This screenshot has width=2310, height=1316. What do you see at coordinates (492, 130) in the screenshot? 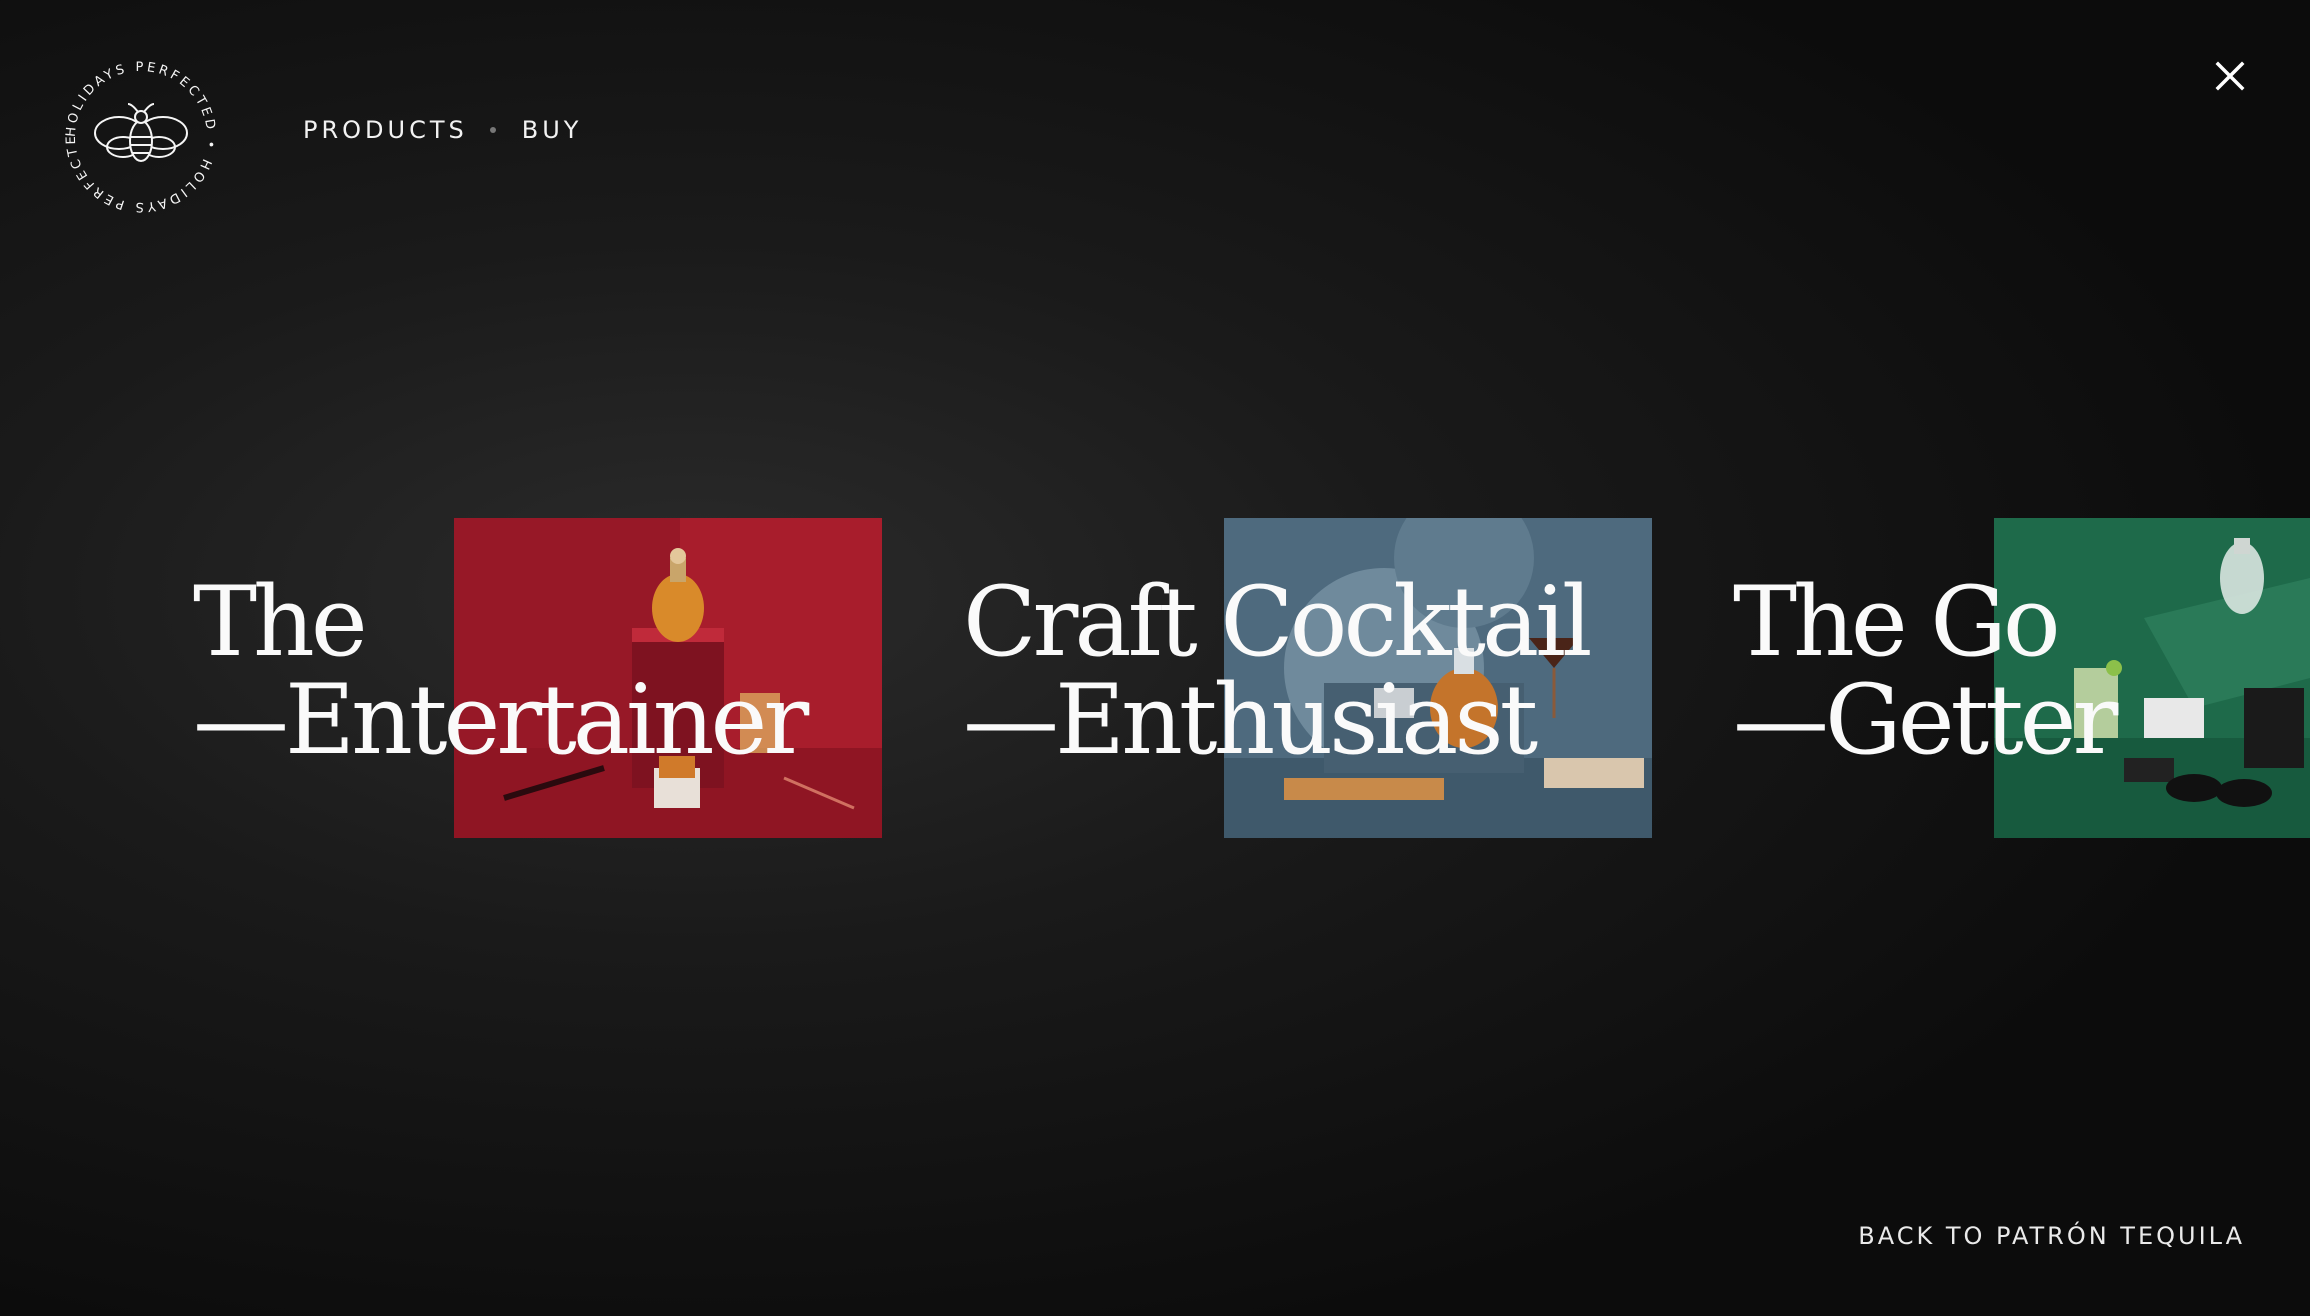
I see `nav-separator-dot` at bounding box center [492, 130].